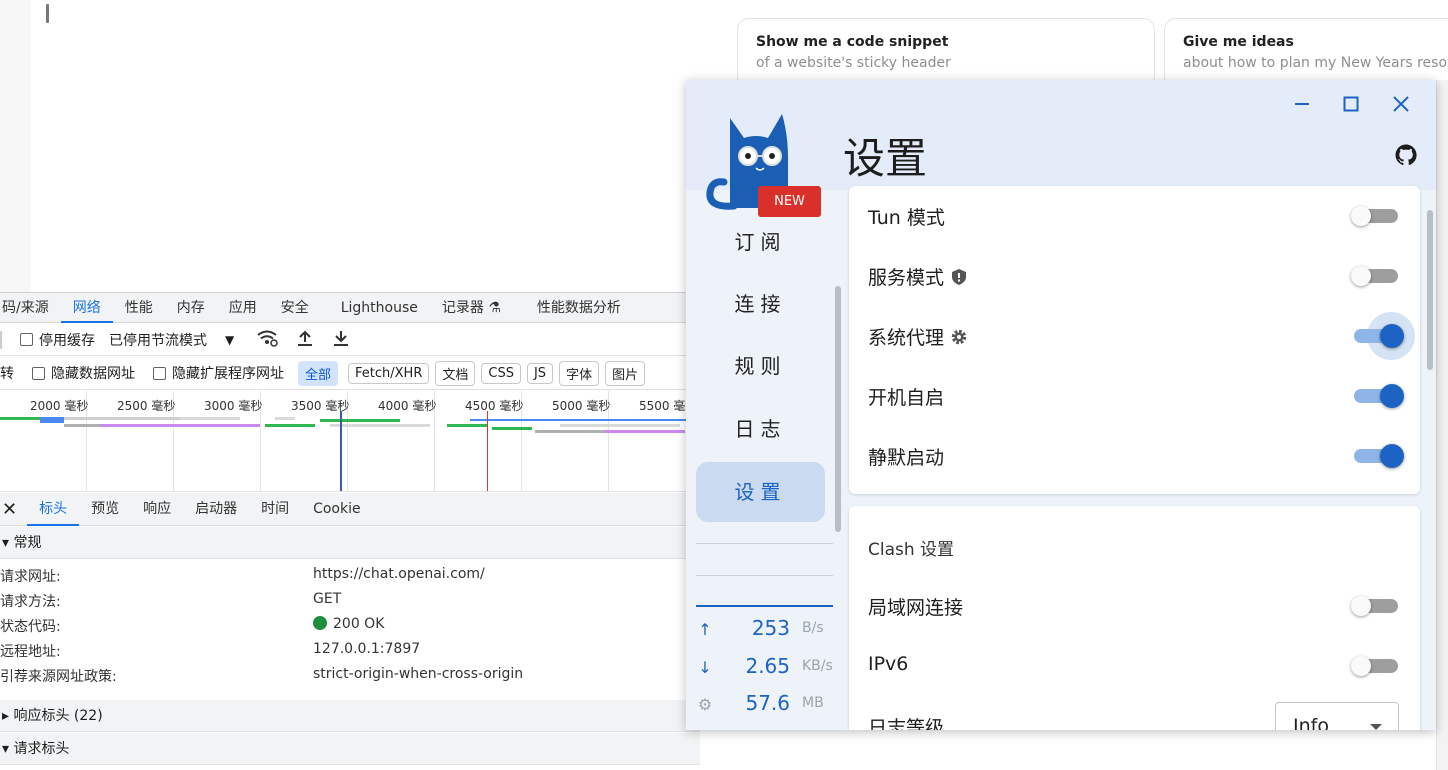  What do you see at coordinates (159, 373) in the screenshot?
I see `hide-extension-urls-checkbox` at bounding box center [159, 373].